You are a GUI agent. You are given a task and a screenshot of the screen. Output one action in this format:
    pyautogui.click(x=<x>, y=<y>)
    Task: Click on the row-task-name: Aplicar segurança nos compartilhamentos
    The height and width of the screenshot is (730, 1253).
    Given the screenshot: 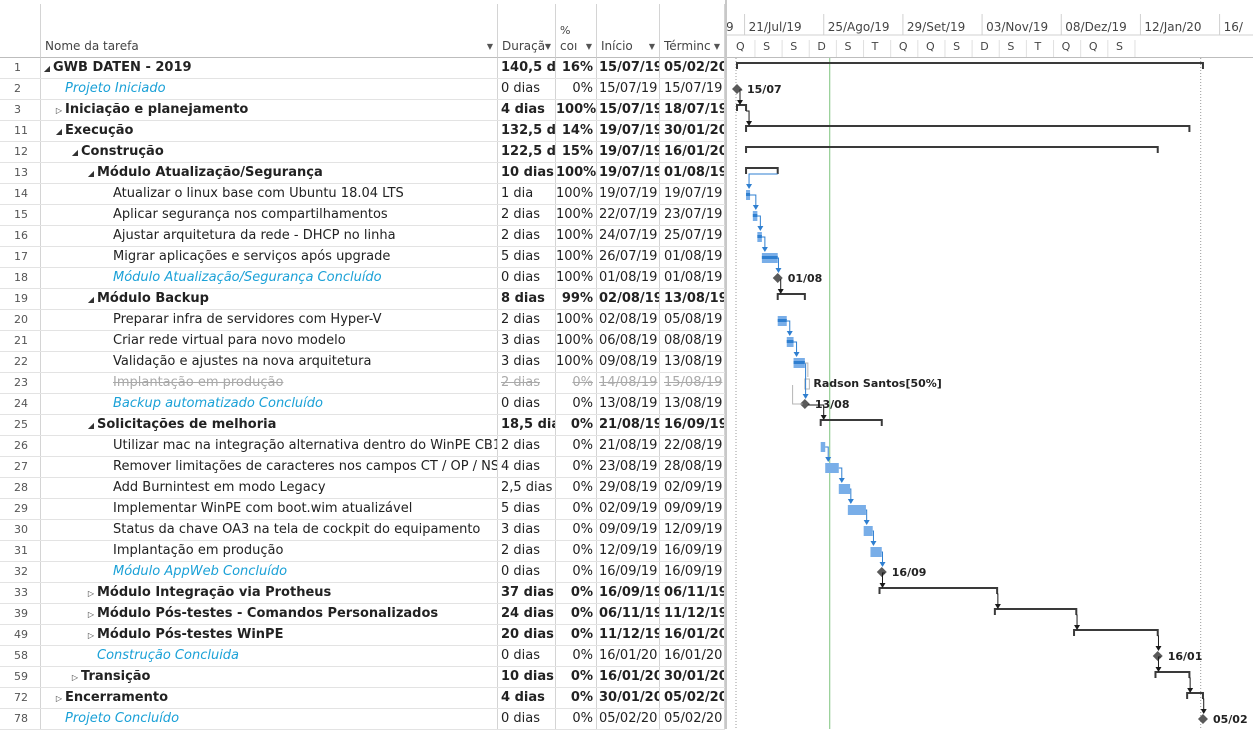 What is the action you would take?
    pyautogui.click(x=269, y=215)
    